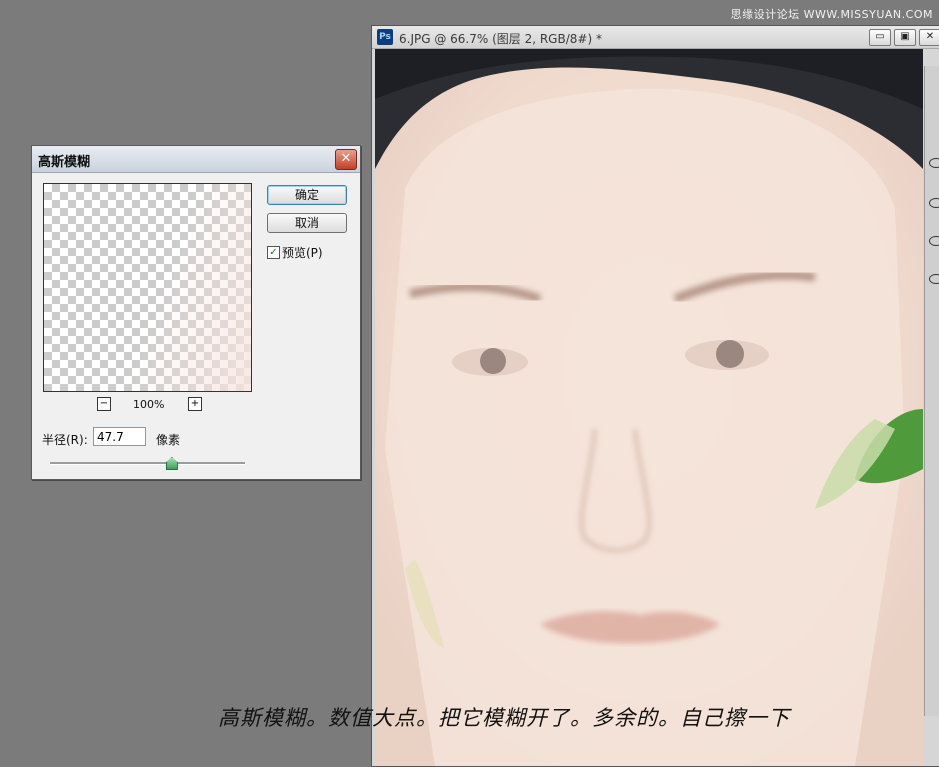 The height and width of the screenshot is (767, 939). What do you see at coordinates (931, 391) in the screenshot?
I see `layers-panel-strip` at bounding box center [931, 391].